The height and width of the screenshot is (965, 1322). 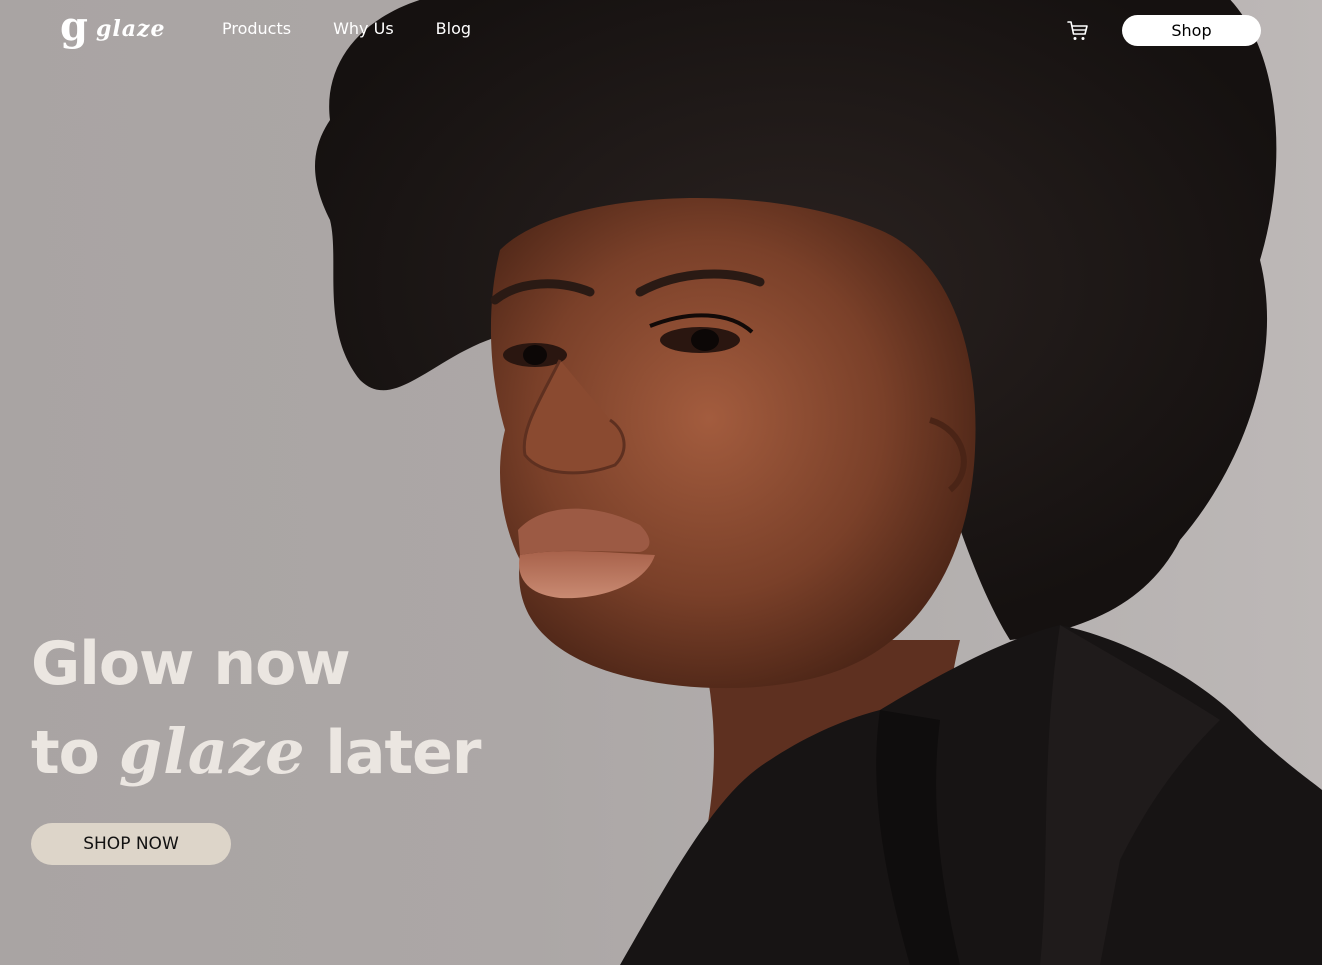 I want to click on hero-headline: Glow now to glaze later, so click(x=256, y=708).